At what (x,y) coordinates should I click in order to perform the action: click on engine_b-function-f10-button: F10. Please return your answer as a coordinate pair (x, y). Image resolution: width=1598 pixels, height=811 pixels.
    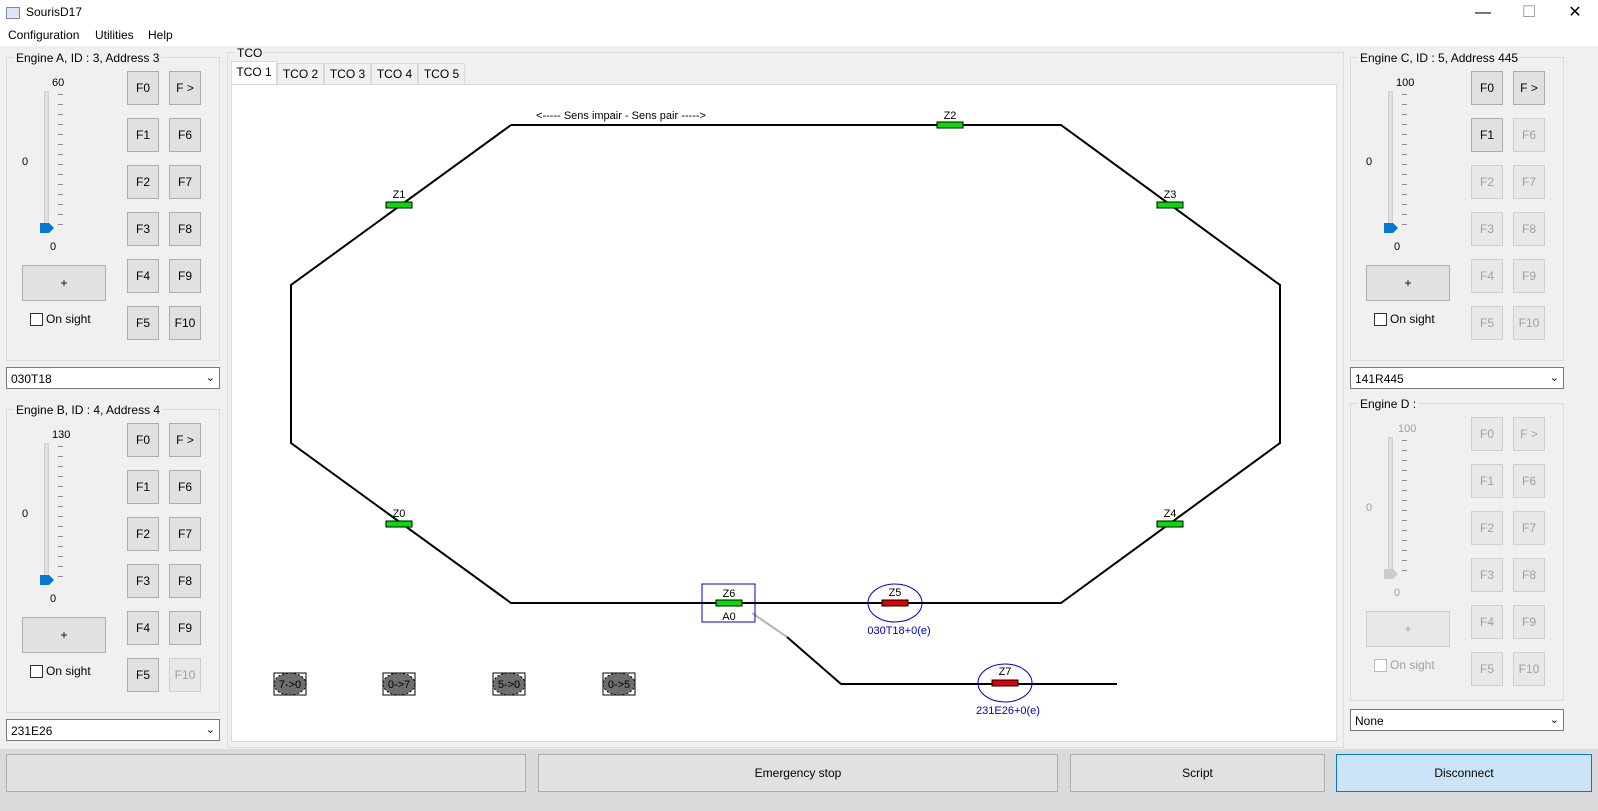
    Looking at the image, I should click on (185, 675).